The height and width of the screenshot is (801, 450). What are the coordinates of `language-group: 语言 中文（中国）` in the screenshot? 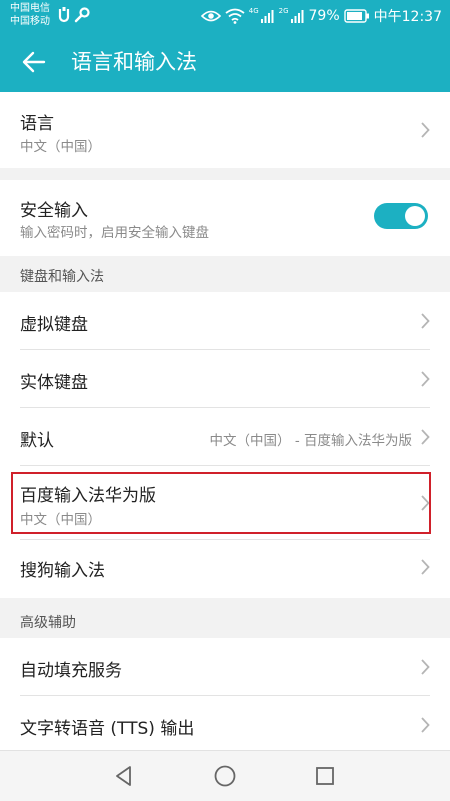 It's located at (225, 130).